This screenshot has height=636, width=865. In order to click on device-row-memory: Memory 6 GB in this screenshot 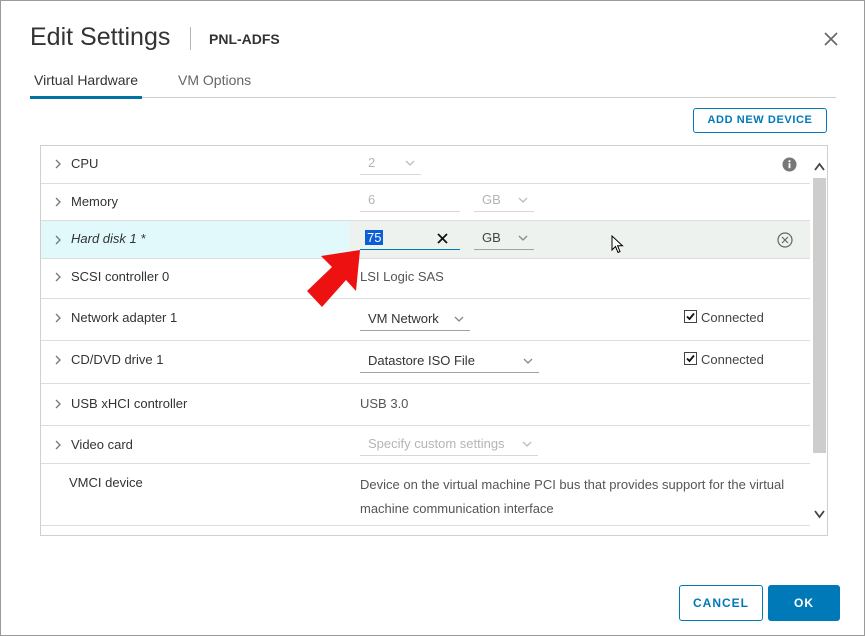, I will do `click(425, 202)`.